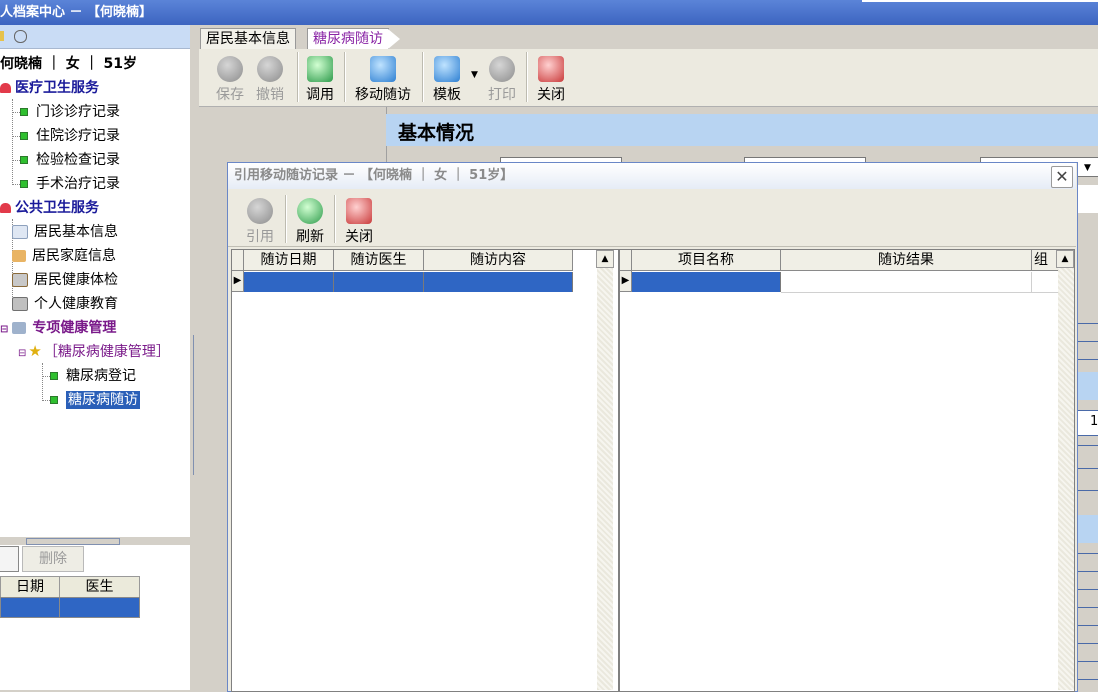 Image resolution: width=1098 pixels, height=692 pixels. I want to click on template-dropdown-icon: ▼, so click(474, 75).